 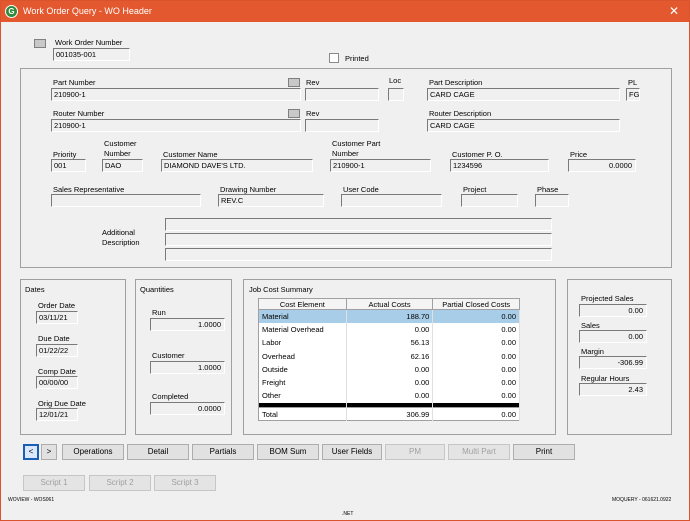 I want to click on sales-field: 0.00, so click(x=613, y=336).